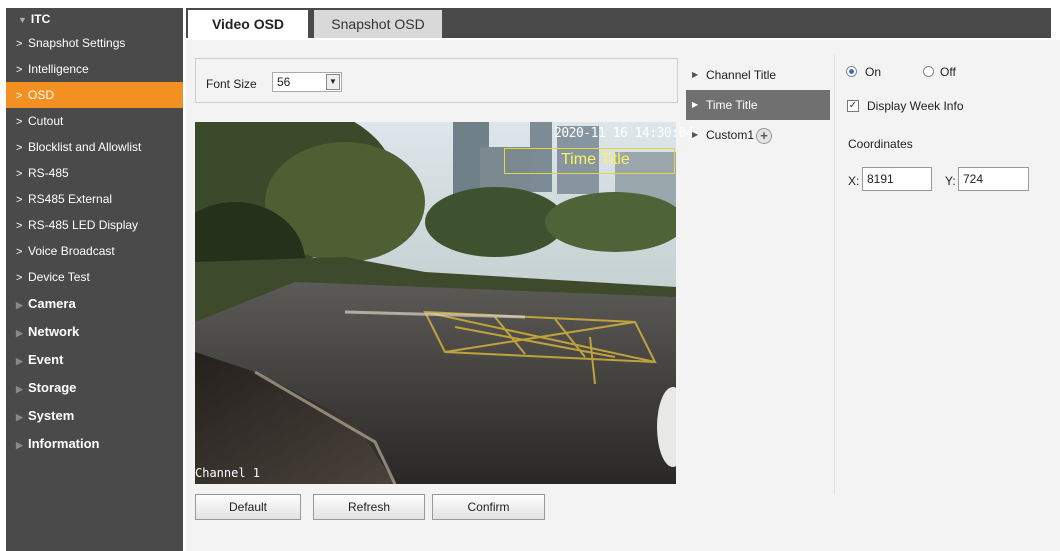 The width and height of the screenshot is (1060, 551). Describe the element at coordinates (854, 181) in the screenshot. I see `x-label: X:` at that location.